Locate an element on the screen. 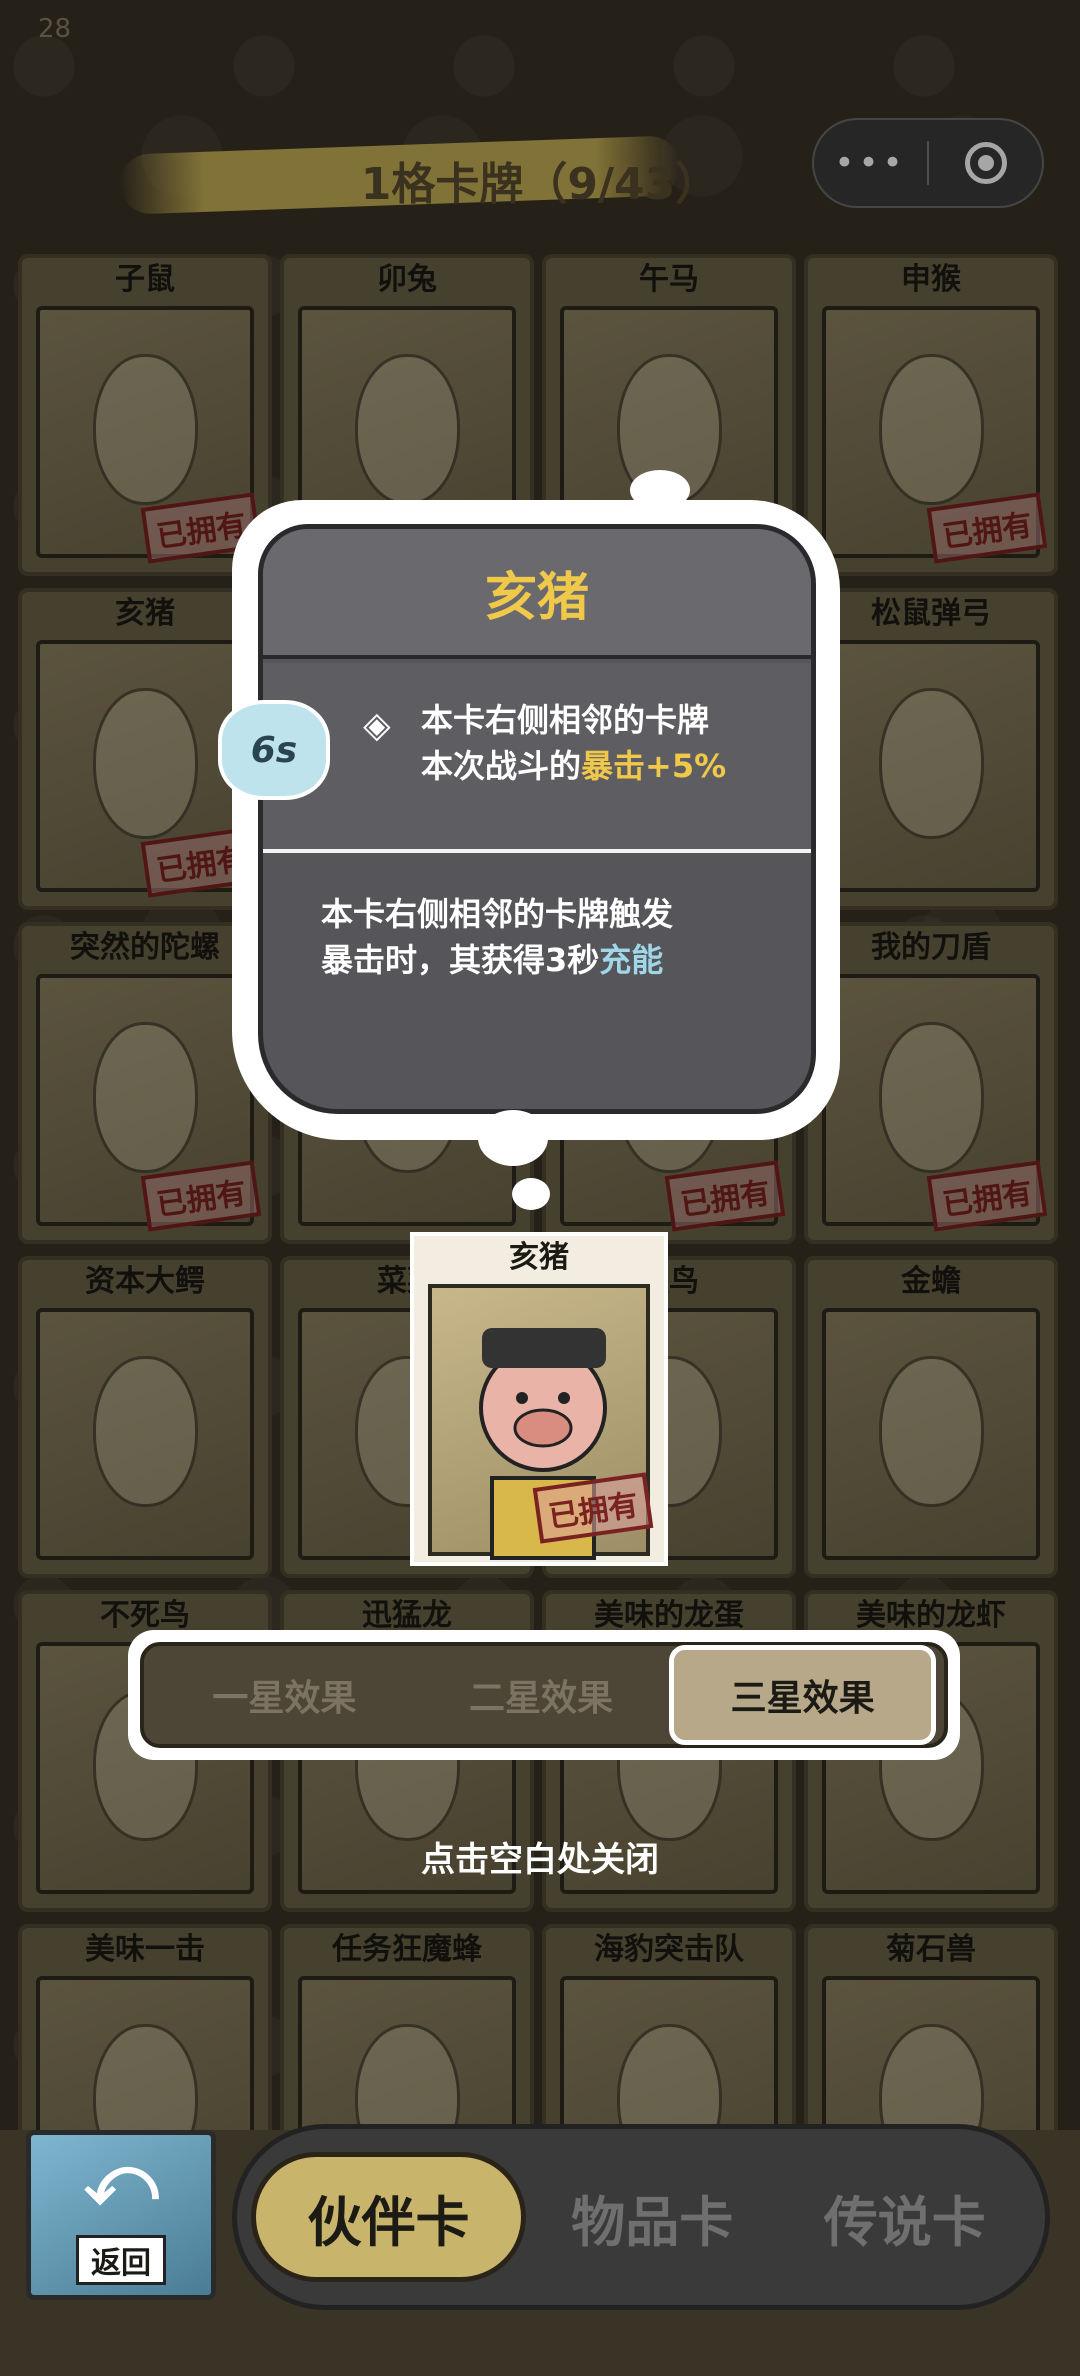 This screenshot has height=2376, width=1080. nav-tab-1: 伙伴卡 is located at coordinates (389, 2217).